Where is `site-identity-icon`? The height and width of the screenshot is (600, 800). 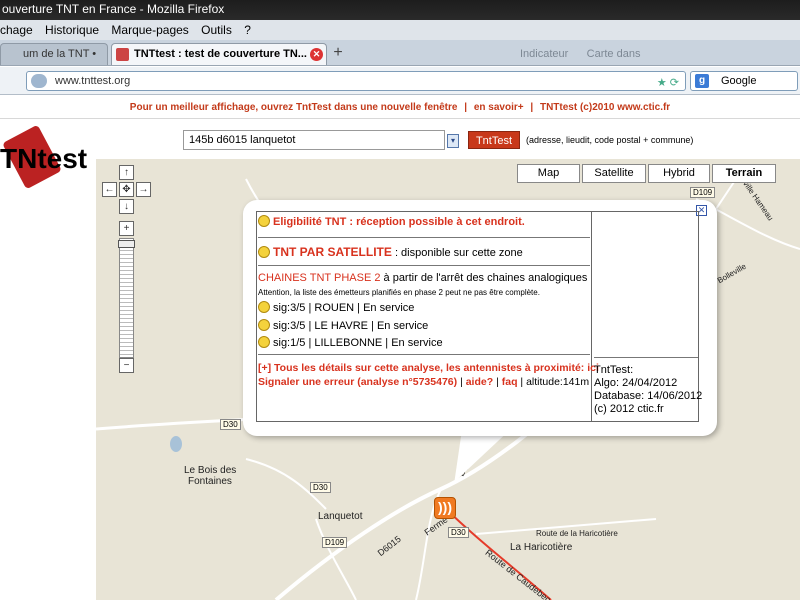 site-identity-icon is located at coordinates (39, 81).